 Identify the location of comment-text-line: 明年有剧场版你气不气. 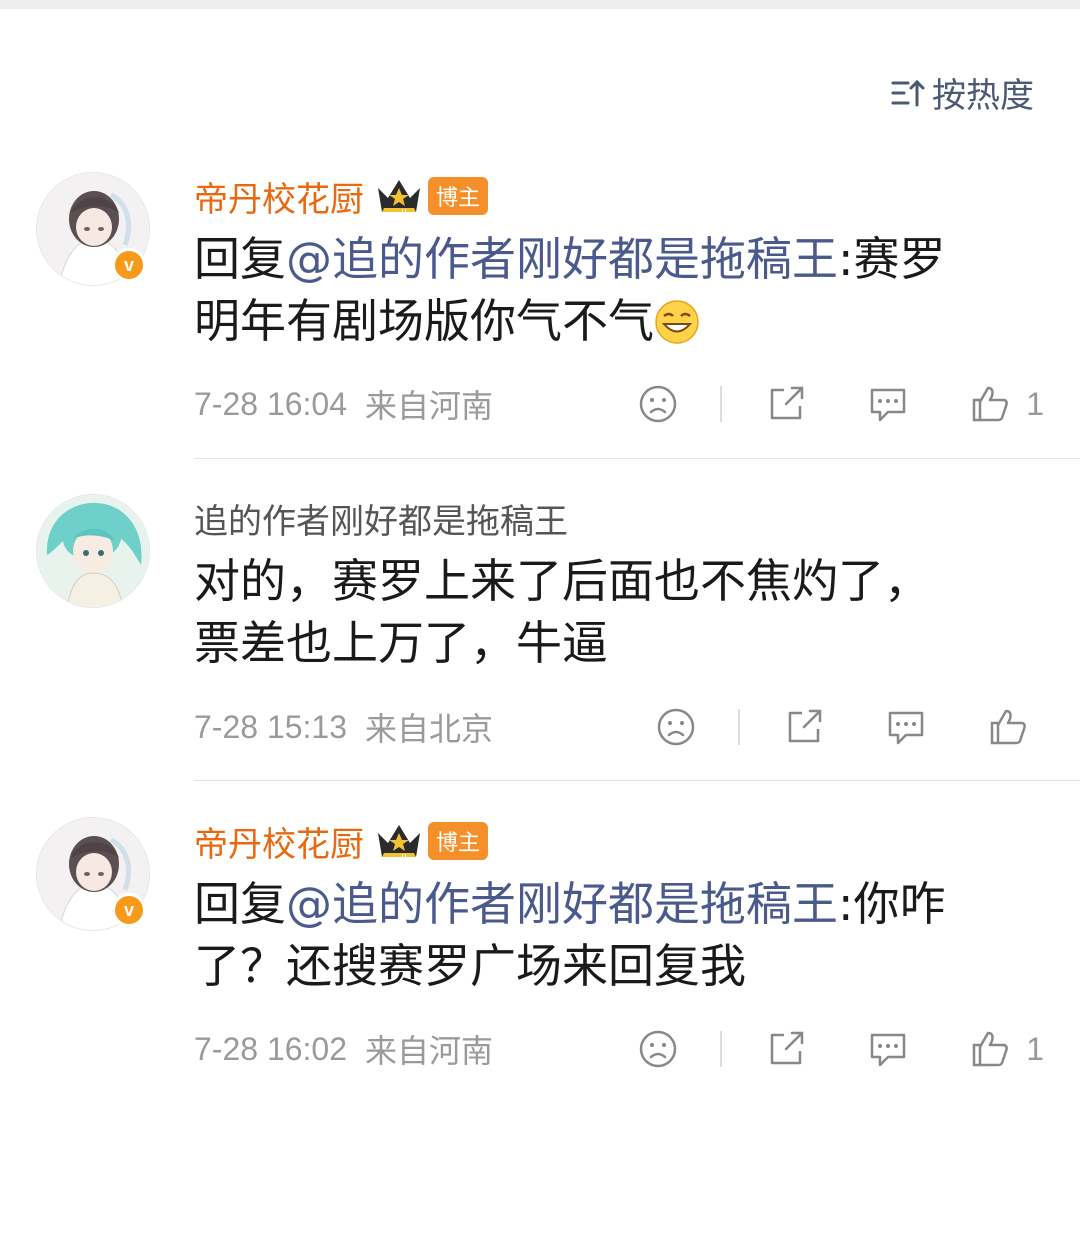
(424, 321).